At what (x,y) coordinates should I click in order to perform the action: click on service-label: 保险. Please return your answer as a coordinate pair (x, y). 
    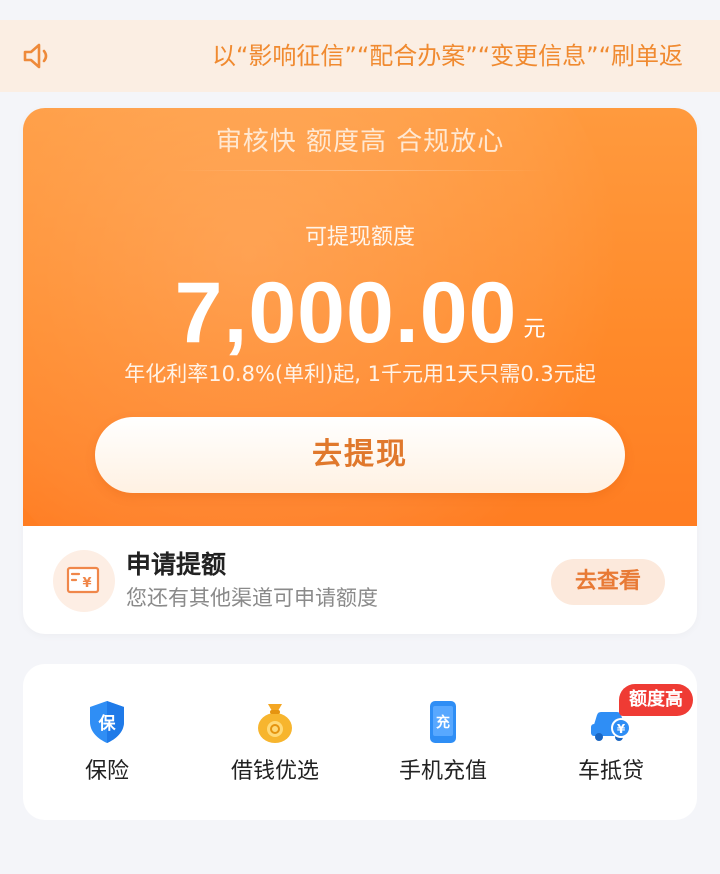
    Looking at the image, I should click on (106, 771).